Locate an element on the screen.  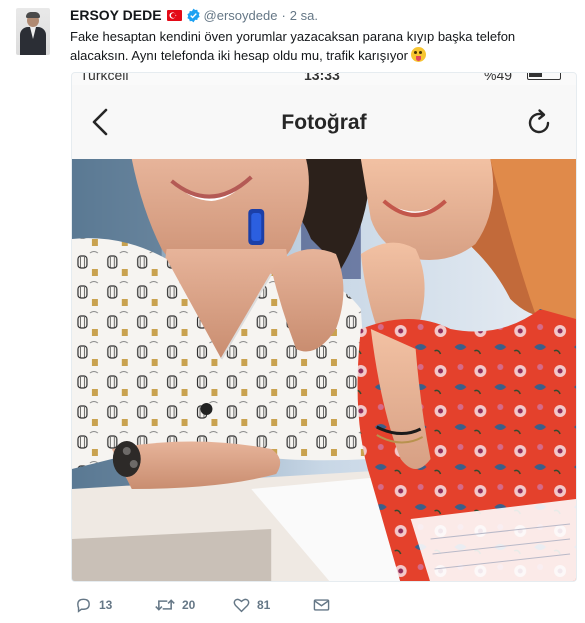
tweet-header: ERSOY DEDE @ersoydede · 2 sa. is located at coordinates (194, 15).